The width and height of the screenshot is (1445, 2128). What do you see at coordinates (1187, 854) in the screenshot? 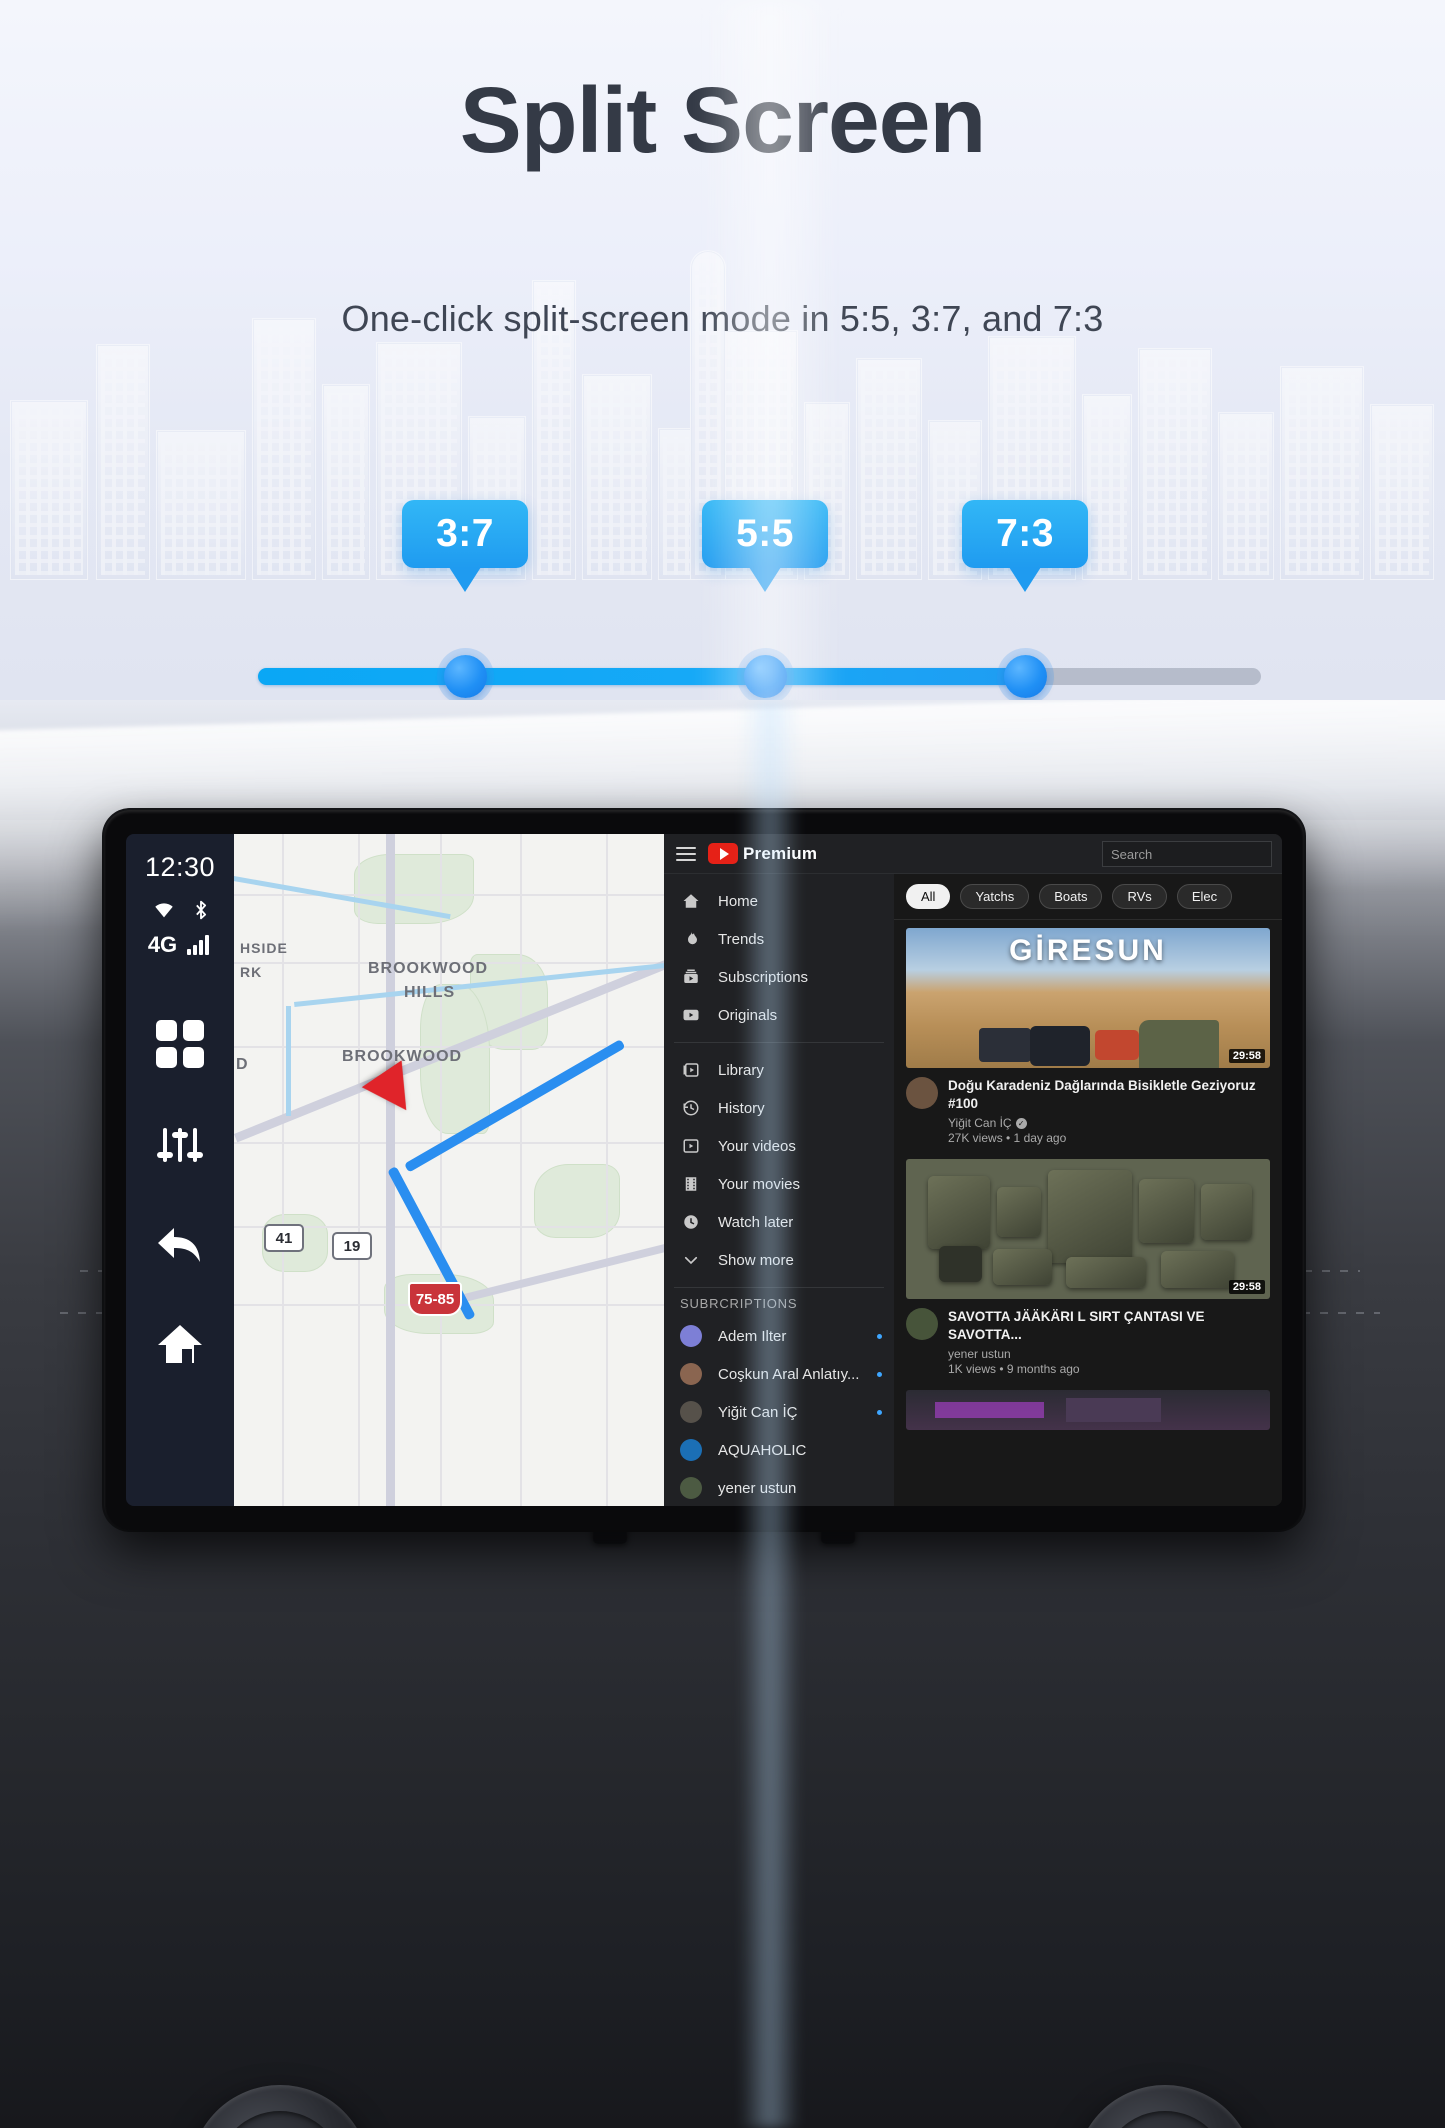
I see `search-input: Search` at bounding box center [1187, 854].